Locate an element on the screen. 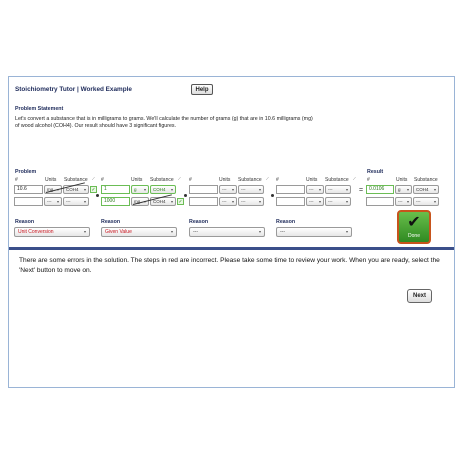 The height and width of the screenshot is (465, 465). reason2-select: Given Value ▾ is located at coordinates (139, 232).